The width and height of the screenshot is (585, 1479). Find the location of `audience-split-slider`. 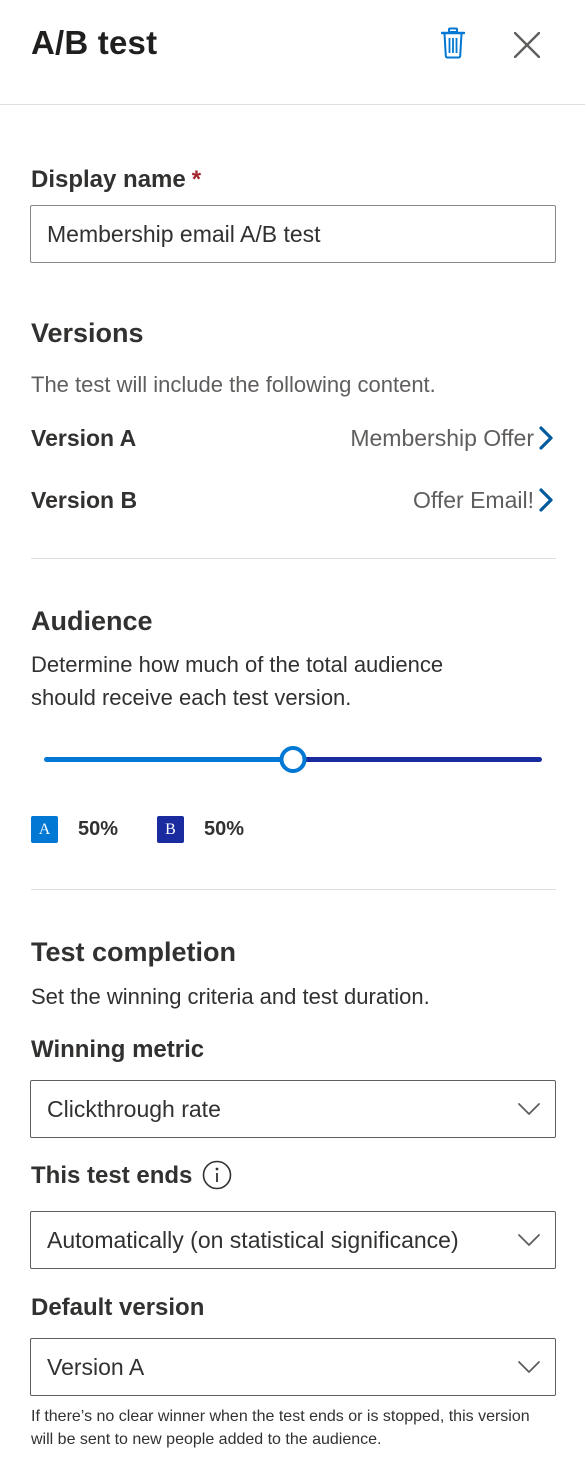

audience-split-slider is located at coordinates (293, 760).